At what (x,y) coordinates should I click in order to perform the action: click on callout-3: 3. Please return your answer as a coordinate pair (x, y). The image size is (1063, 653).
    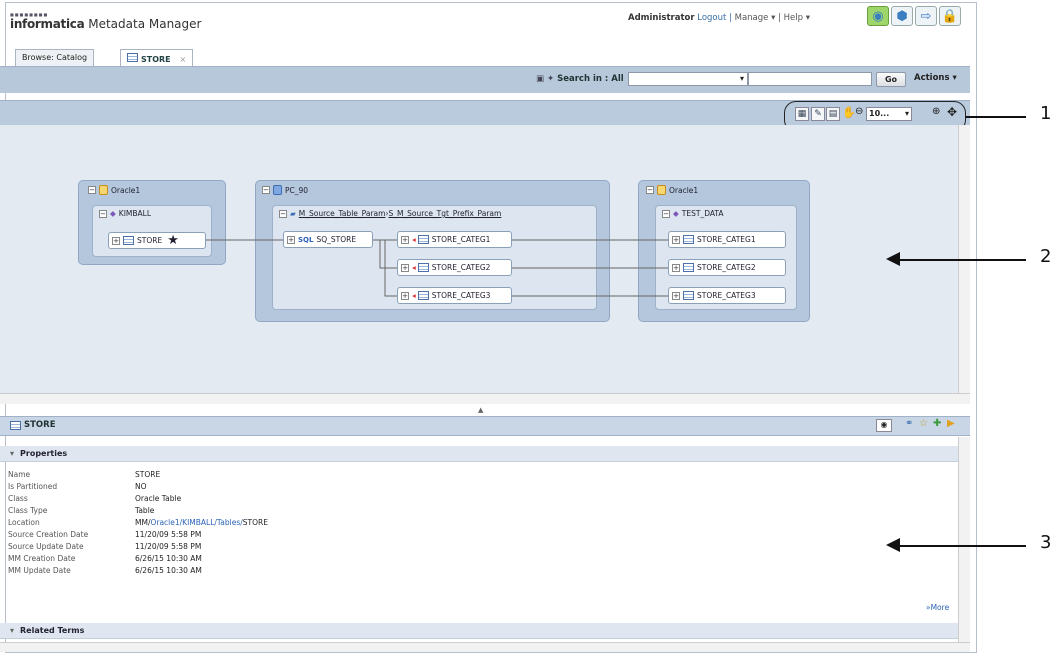
    Looking at the image, I should click on (1046, 542).